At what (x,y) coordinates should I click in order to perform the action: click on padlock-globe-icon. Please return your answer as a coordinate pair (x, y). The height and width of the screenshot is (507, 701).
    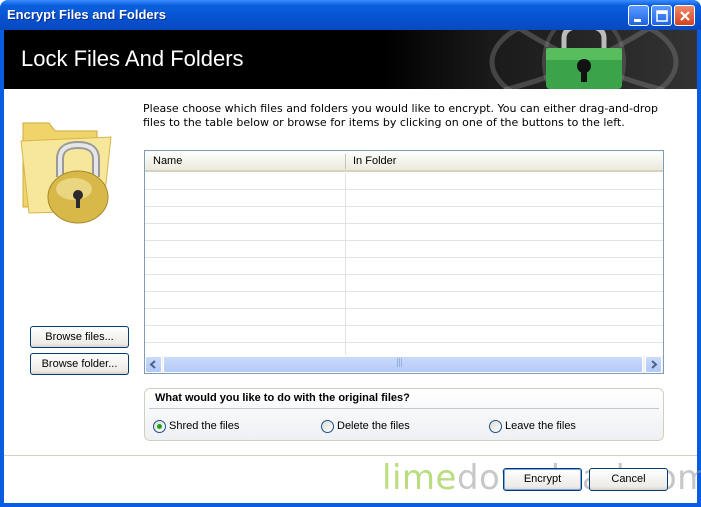
    Looking at the image, I should click on (584, 59).